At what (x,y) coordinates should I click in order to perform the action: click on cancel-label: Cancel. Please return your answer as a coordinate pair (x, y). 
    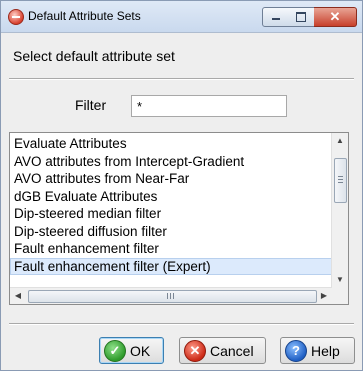
    Looking at the image, I should click on (232, 350).